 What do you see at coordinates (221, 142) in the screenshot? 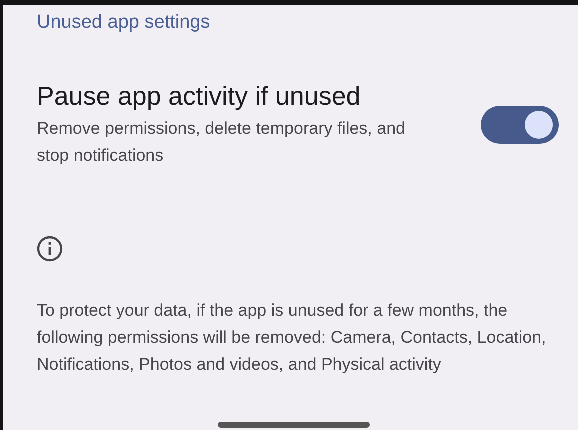
I see `setting-summary: Remove permissions, delete temporary files, and stop notifications` at bounding box center [221, 142].